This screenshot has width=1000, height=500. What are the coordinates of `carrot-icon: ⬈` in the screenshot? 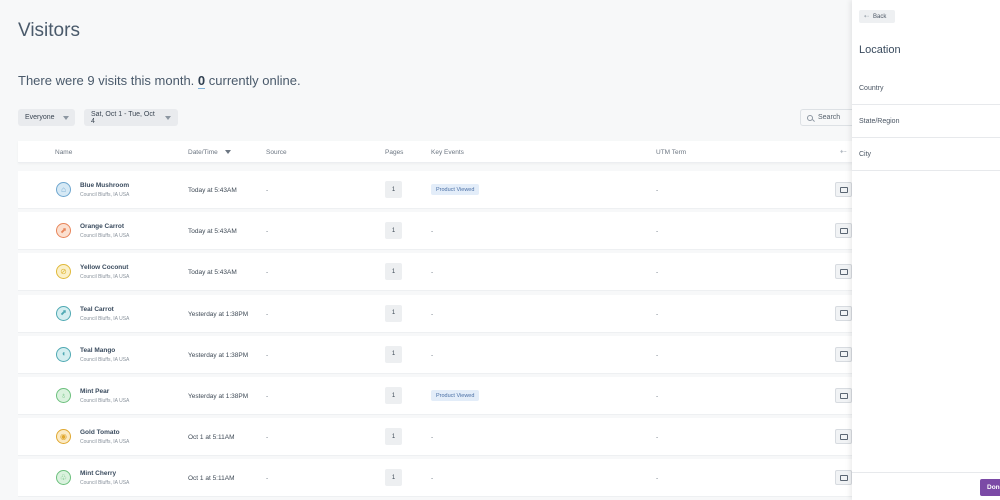 It's located at (63, 231).